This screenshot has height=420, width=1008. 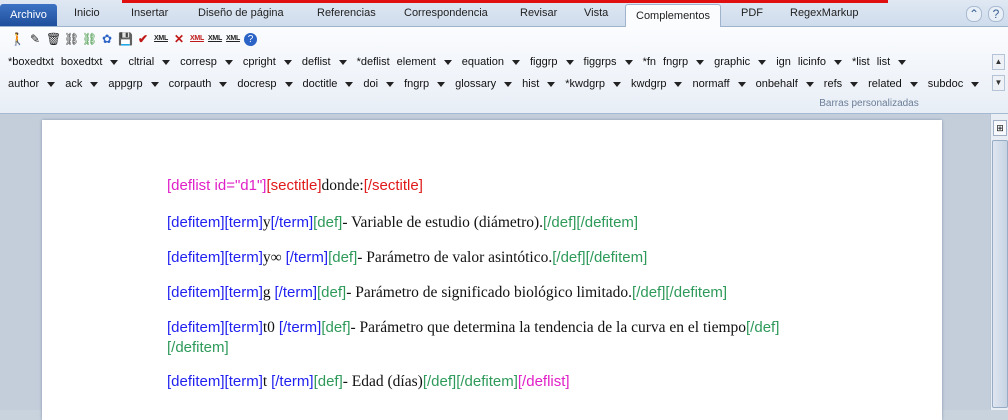 What do you see at coordinates (824, 13) in the screenshot?
I see `tab-regexmarkup: RegexMarkup` at bounding box center [824, 13].